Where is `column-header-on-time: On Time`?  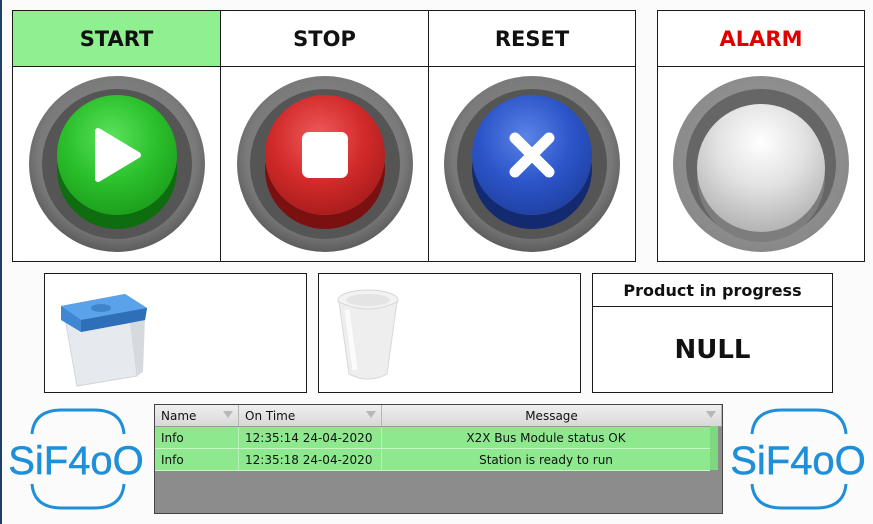 column-header-on-time: On Time is located at coordinates (310, 415).